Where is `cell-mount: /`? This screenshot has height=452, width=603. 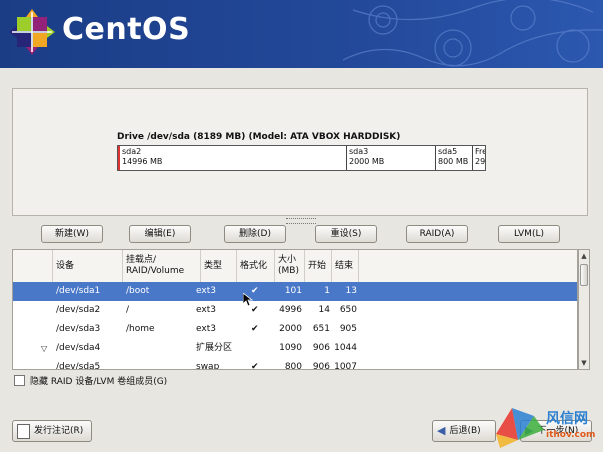 cell-mount: / is located at coordinates (128, 310).